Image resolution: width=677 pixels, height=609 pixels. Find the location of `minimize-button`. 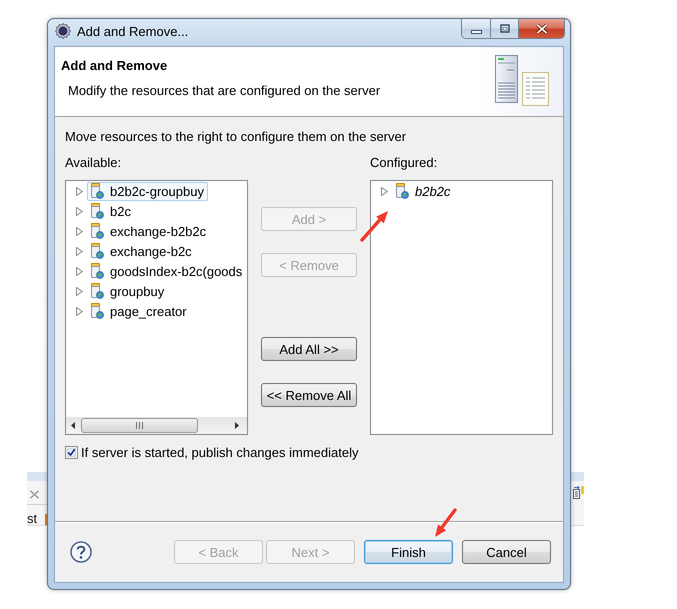

minimize-button is located at coordinates (476, 28).